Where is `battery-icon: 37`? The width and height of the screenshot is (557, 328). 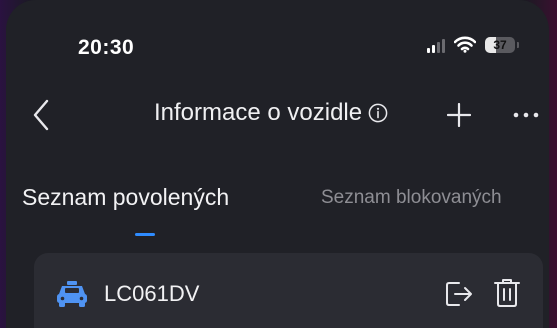 battery-icon: 37 is located at coordinates (500, 44).